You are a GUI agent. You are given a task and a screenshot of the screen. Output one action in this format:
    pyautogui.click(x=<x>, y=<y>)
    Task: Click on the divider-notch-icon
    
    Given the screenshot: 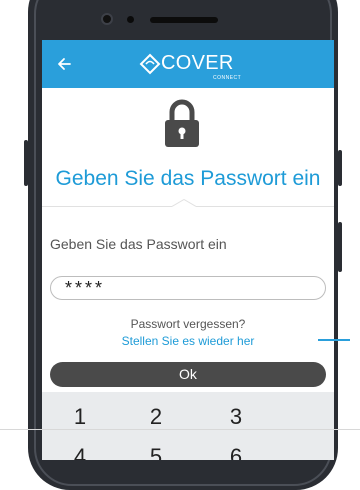 What is the action you would take?
    pyautogui.click(x=184, y=203)
    